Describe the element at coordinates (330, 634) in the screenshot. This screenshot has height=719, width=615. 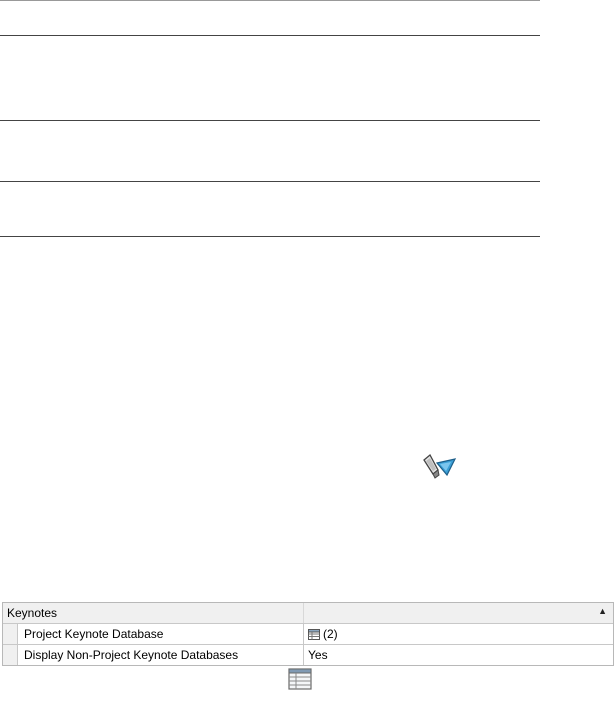
I see `property-value-text: (2)` at that location.